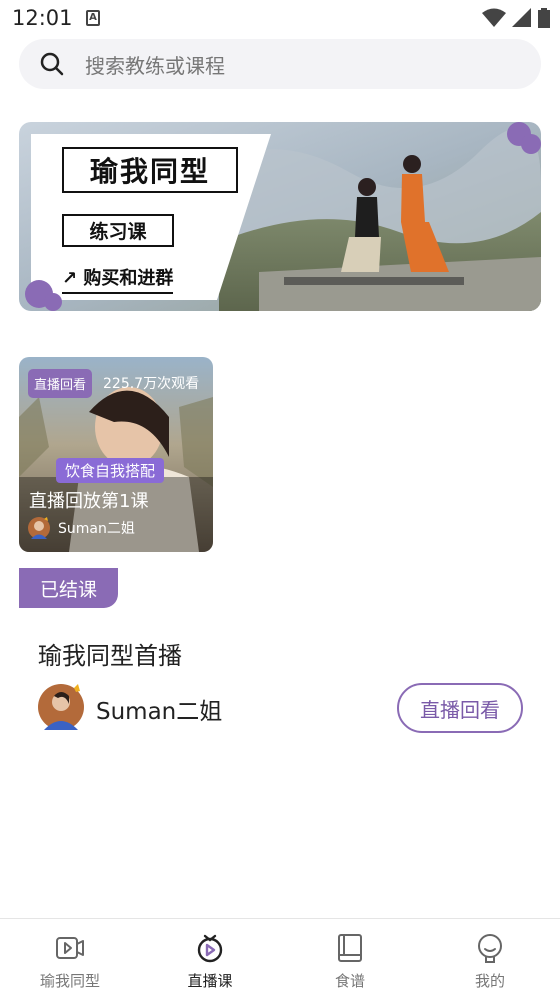 Image resolution: width=560 pixels, height=998 pixels. What do you see at coordinates (93, 18) in the screenshot?
I see `notification-a-icon: A` at bounding box center [93, 18].